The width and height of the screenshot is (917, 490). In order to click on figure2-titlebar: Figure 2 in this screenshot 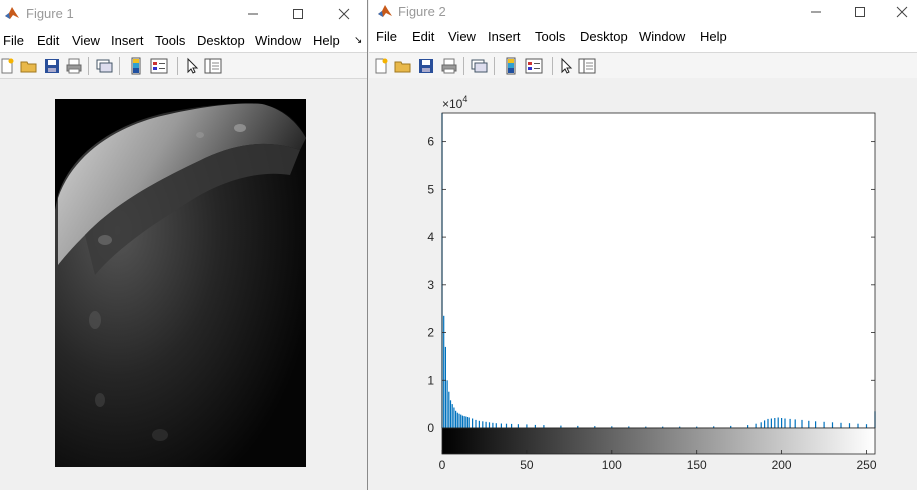, I will do `click(643, 13)`.